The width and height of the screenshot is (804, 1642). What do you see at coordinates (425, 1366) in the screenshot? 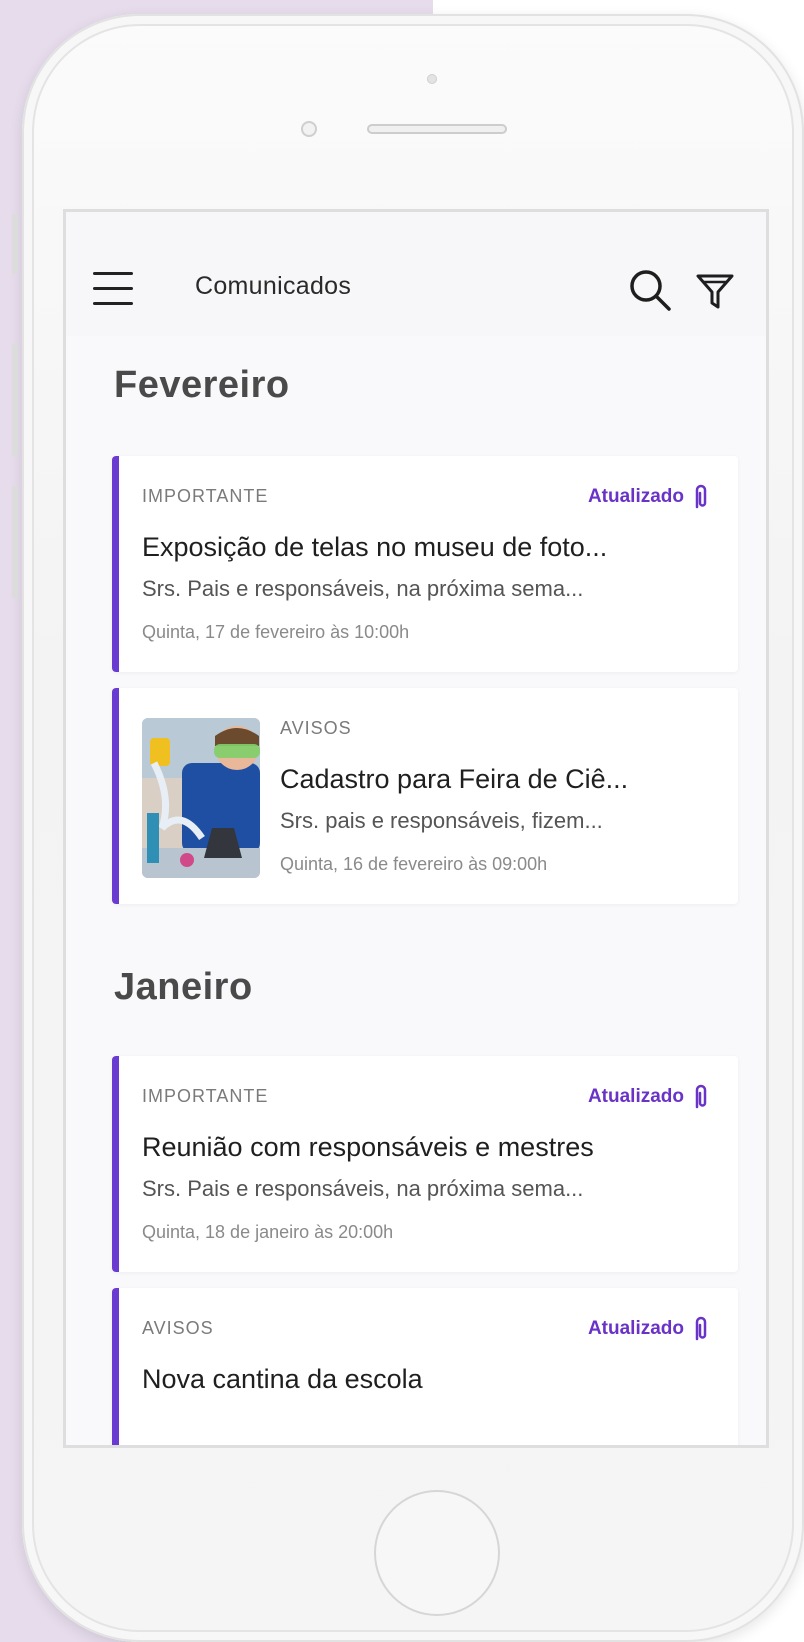
I see `list-item: AVISOS Atualizado Nova cantina da escola` at bounding box center [425, 1366].